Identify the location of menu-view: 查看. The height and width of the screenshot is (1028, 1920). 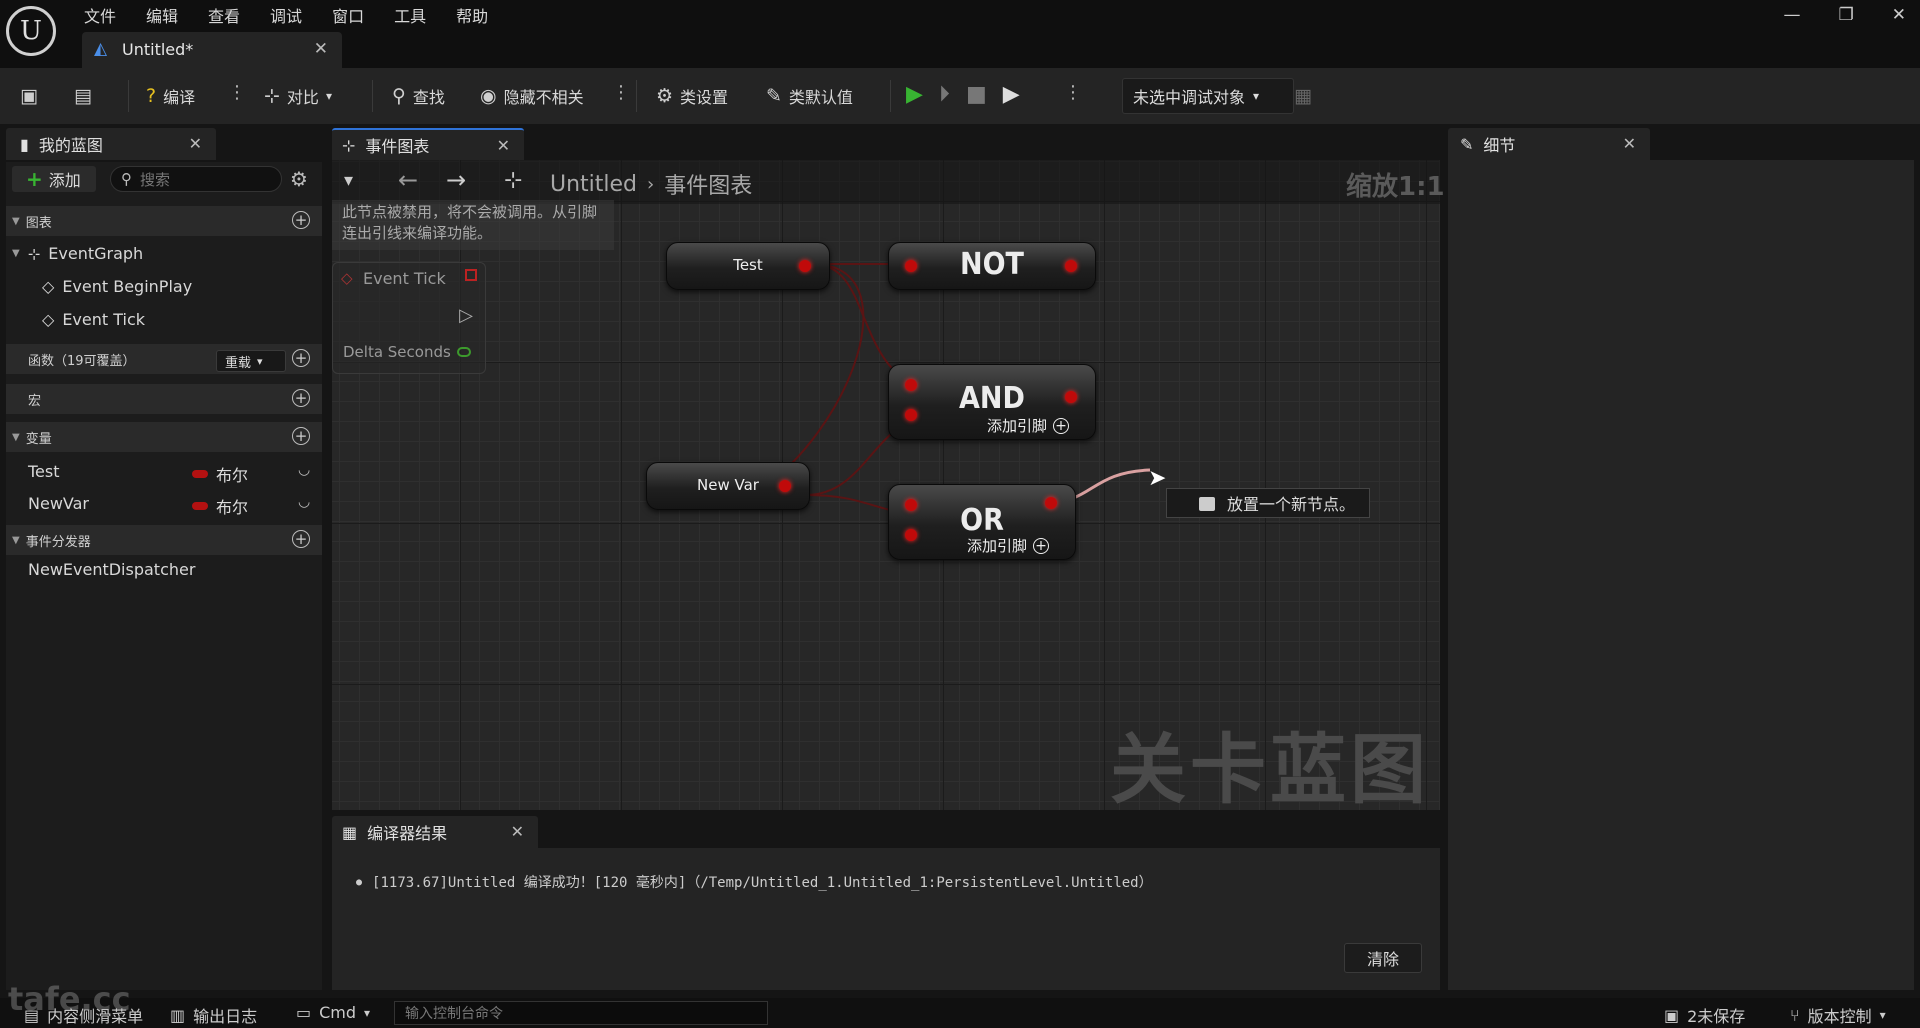
(224, 15).